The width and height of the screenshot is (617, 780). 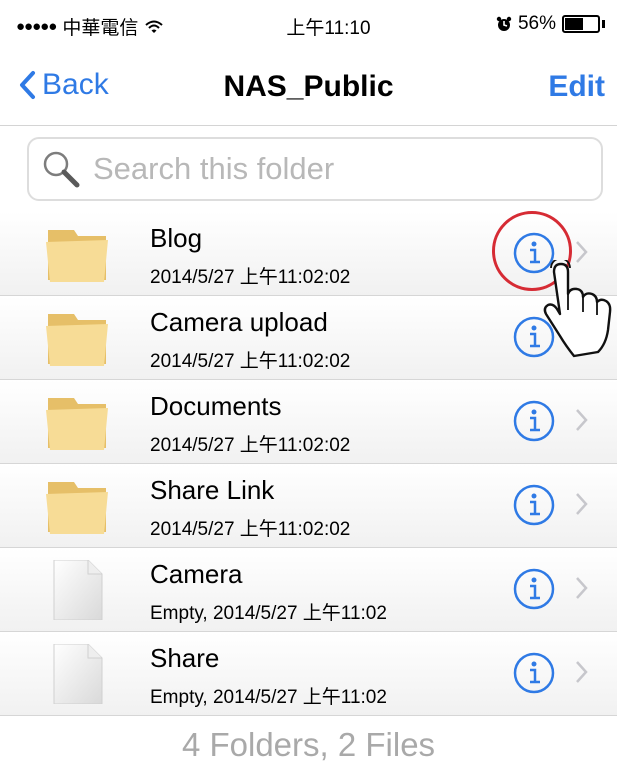 What do you see at coordinates (576, 87) in the screenshot?
I see `edit-button: Edit` at bounding box center [576, 87].